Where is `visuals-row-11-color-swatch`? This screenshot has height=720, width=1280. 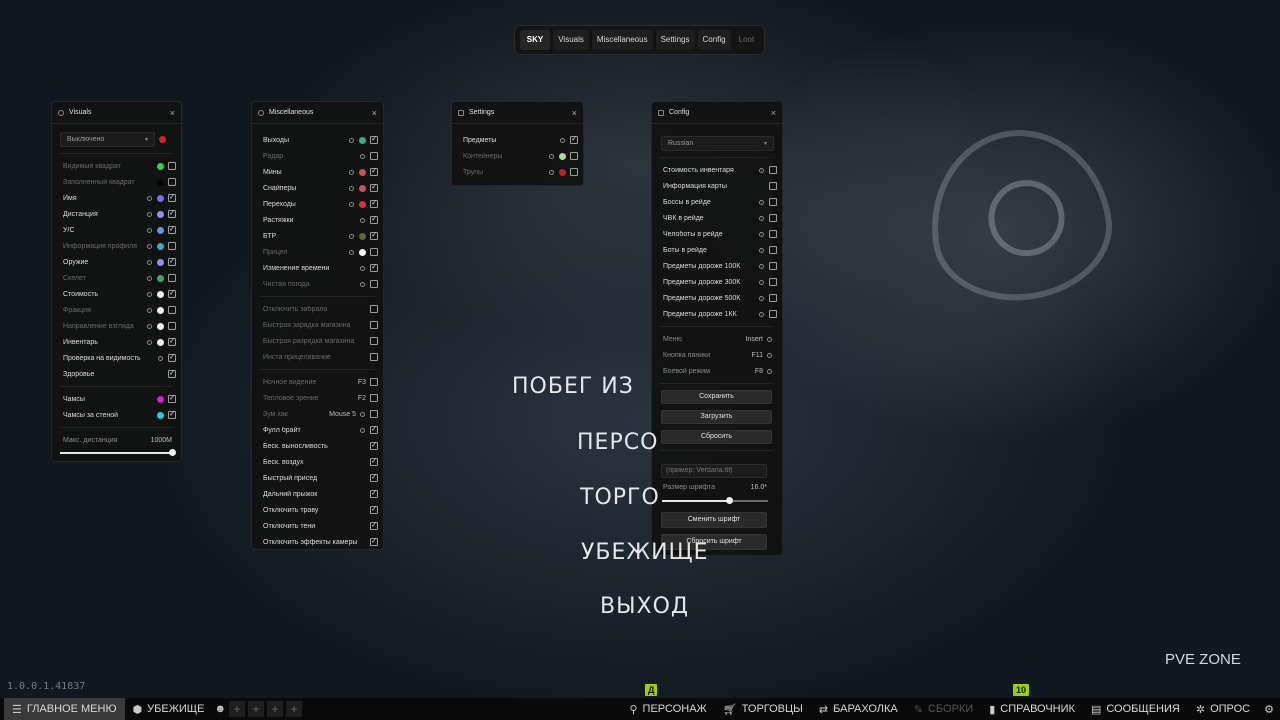
visuals-row-11-color-swatch is located at coordinates (160, 342).